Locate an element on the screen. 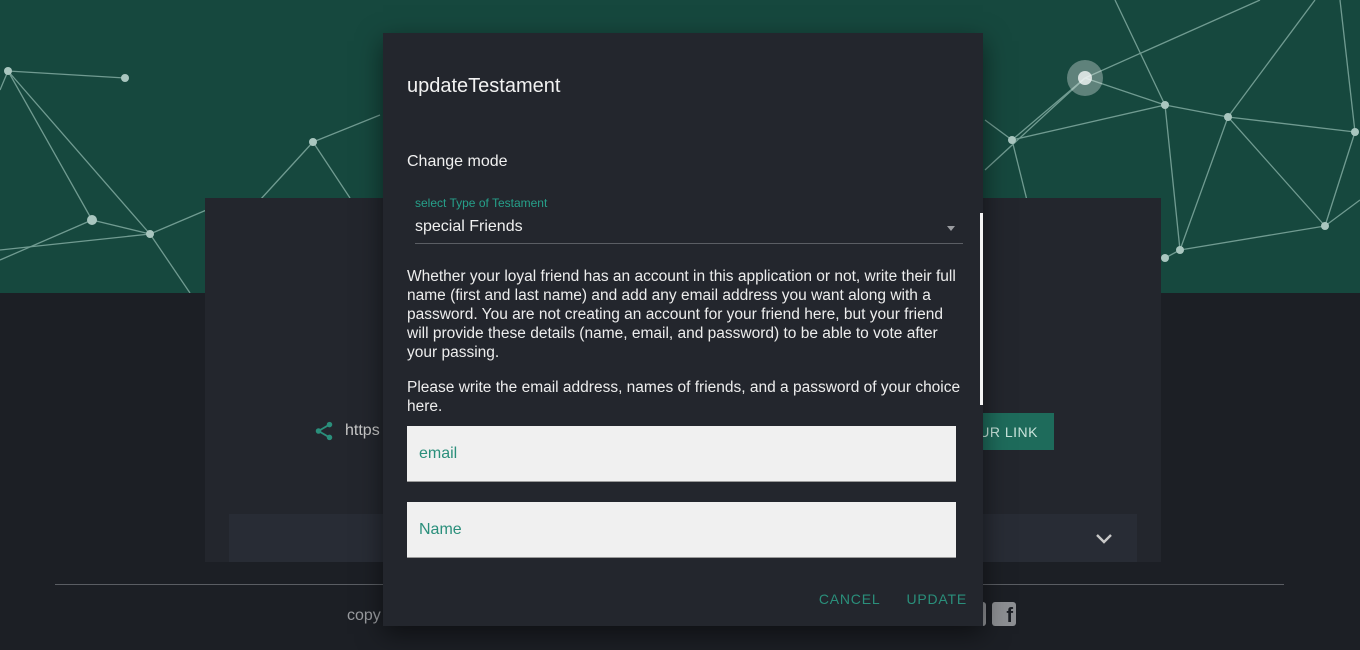 This screenshot has width=1360, height=650. share-icon is located at coordinates (324, 431).